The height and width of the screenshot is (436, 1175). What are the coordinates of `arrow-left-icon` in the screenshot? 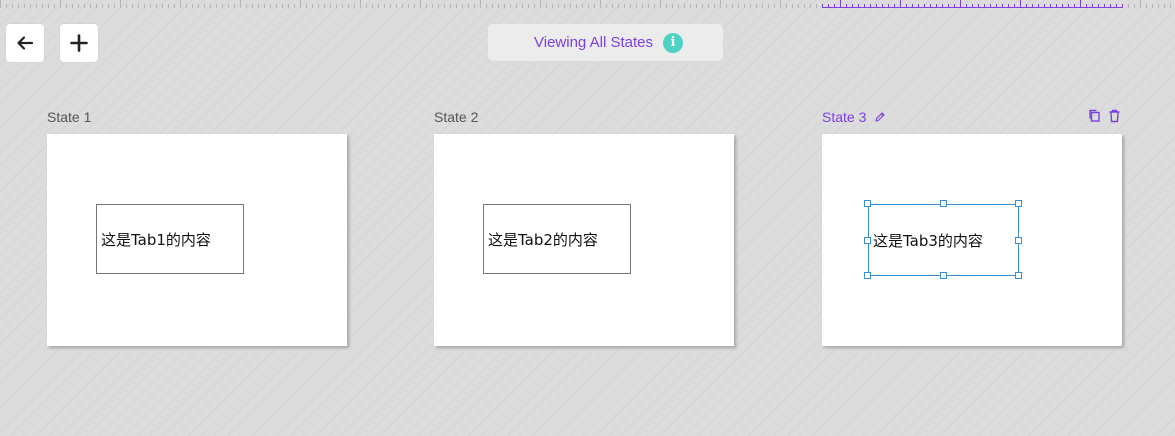 It's located at (25, 43).